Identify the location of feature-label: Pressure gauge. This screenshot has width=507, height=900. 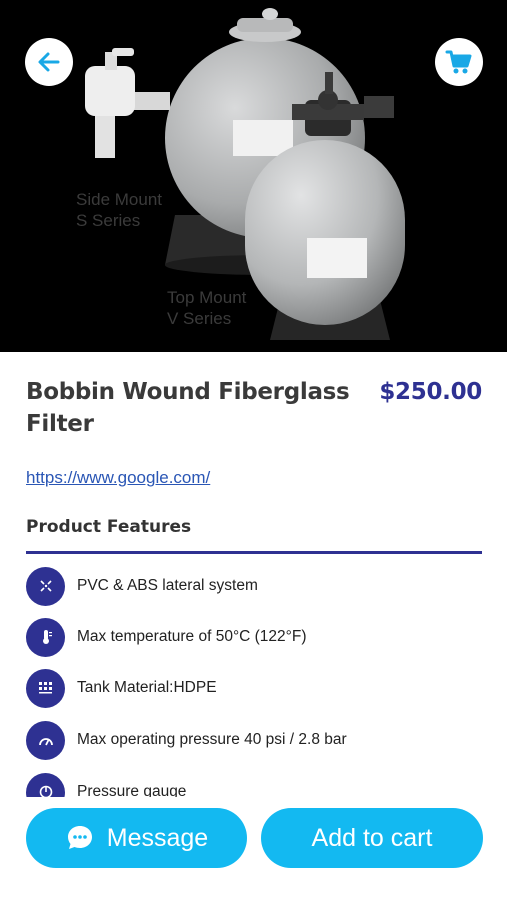
(132, 790).